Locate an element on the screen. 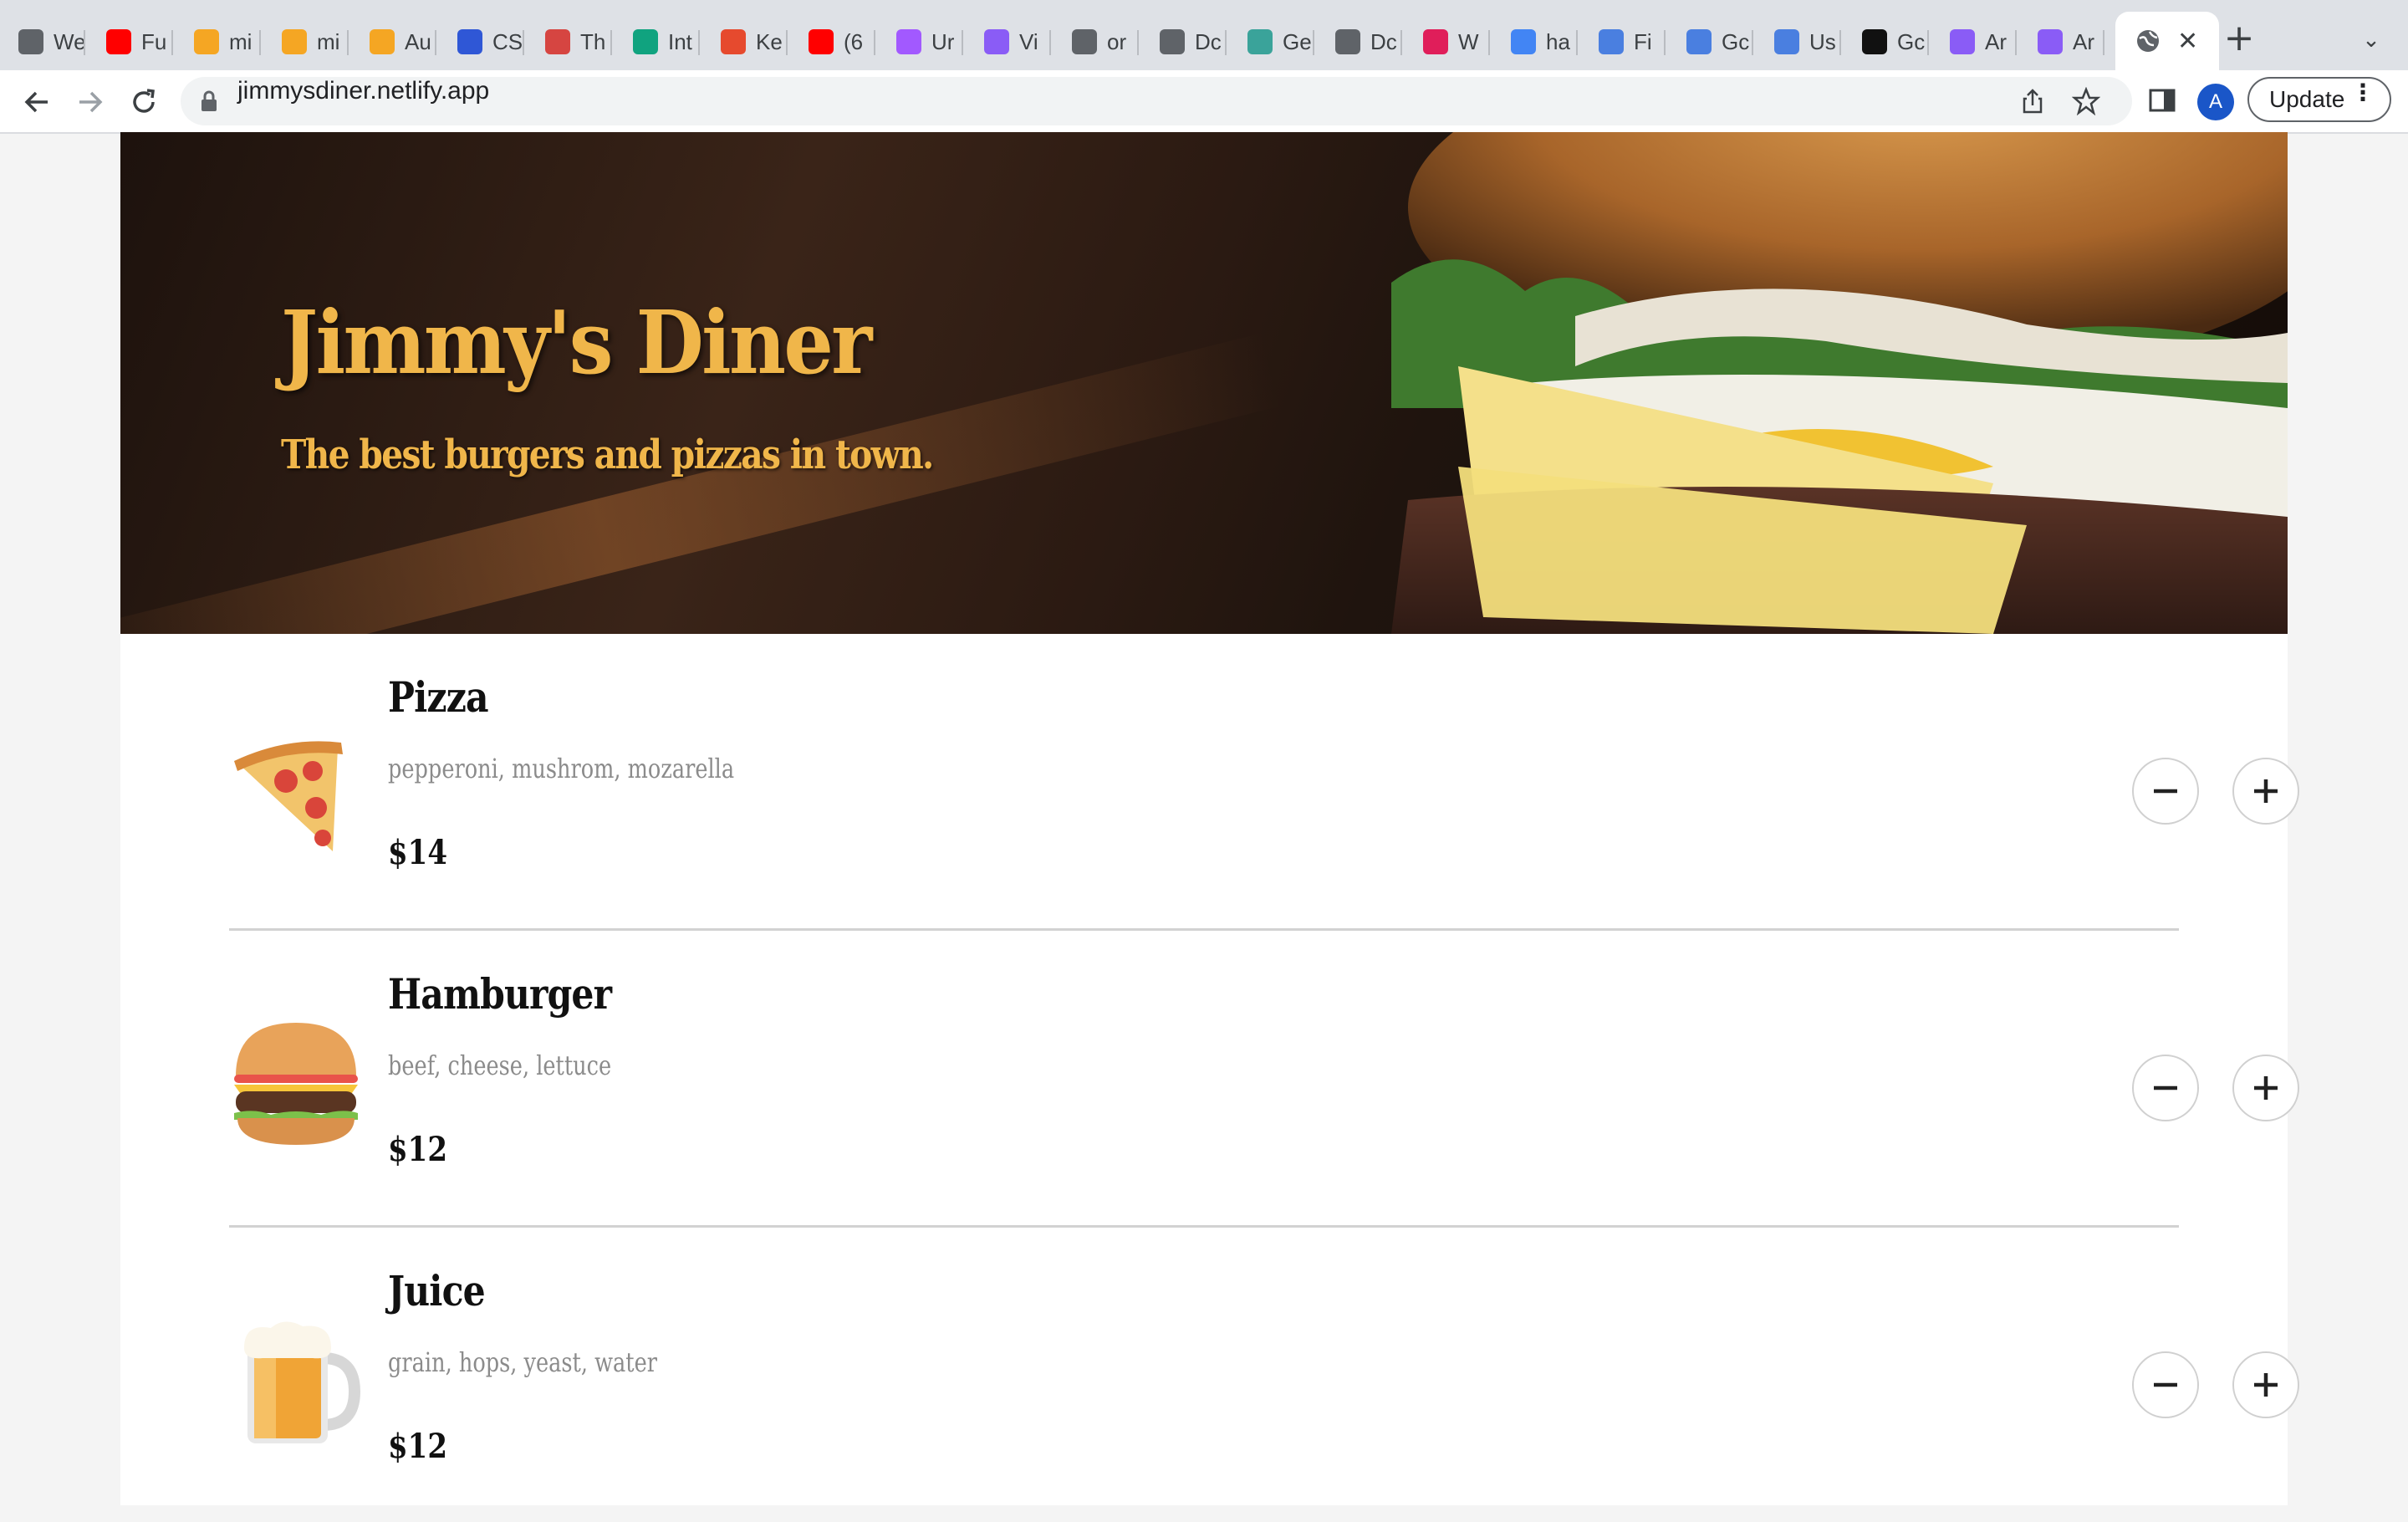 The image size is (2408, 1522). tab-title: mi is located at coordinates (241, 41).